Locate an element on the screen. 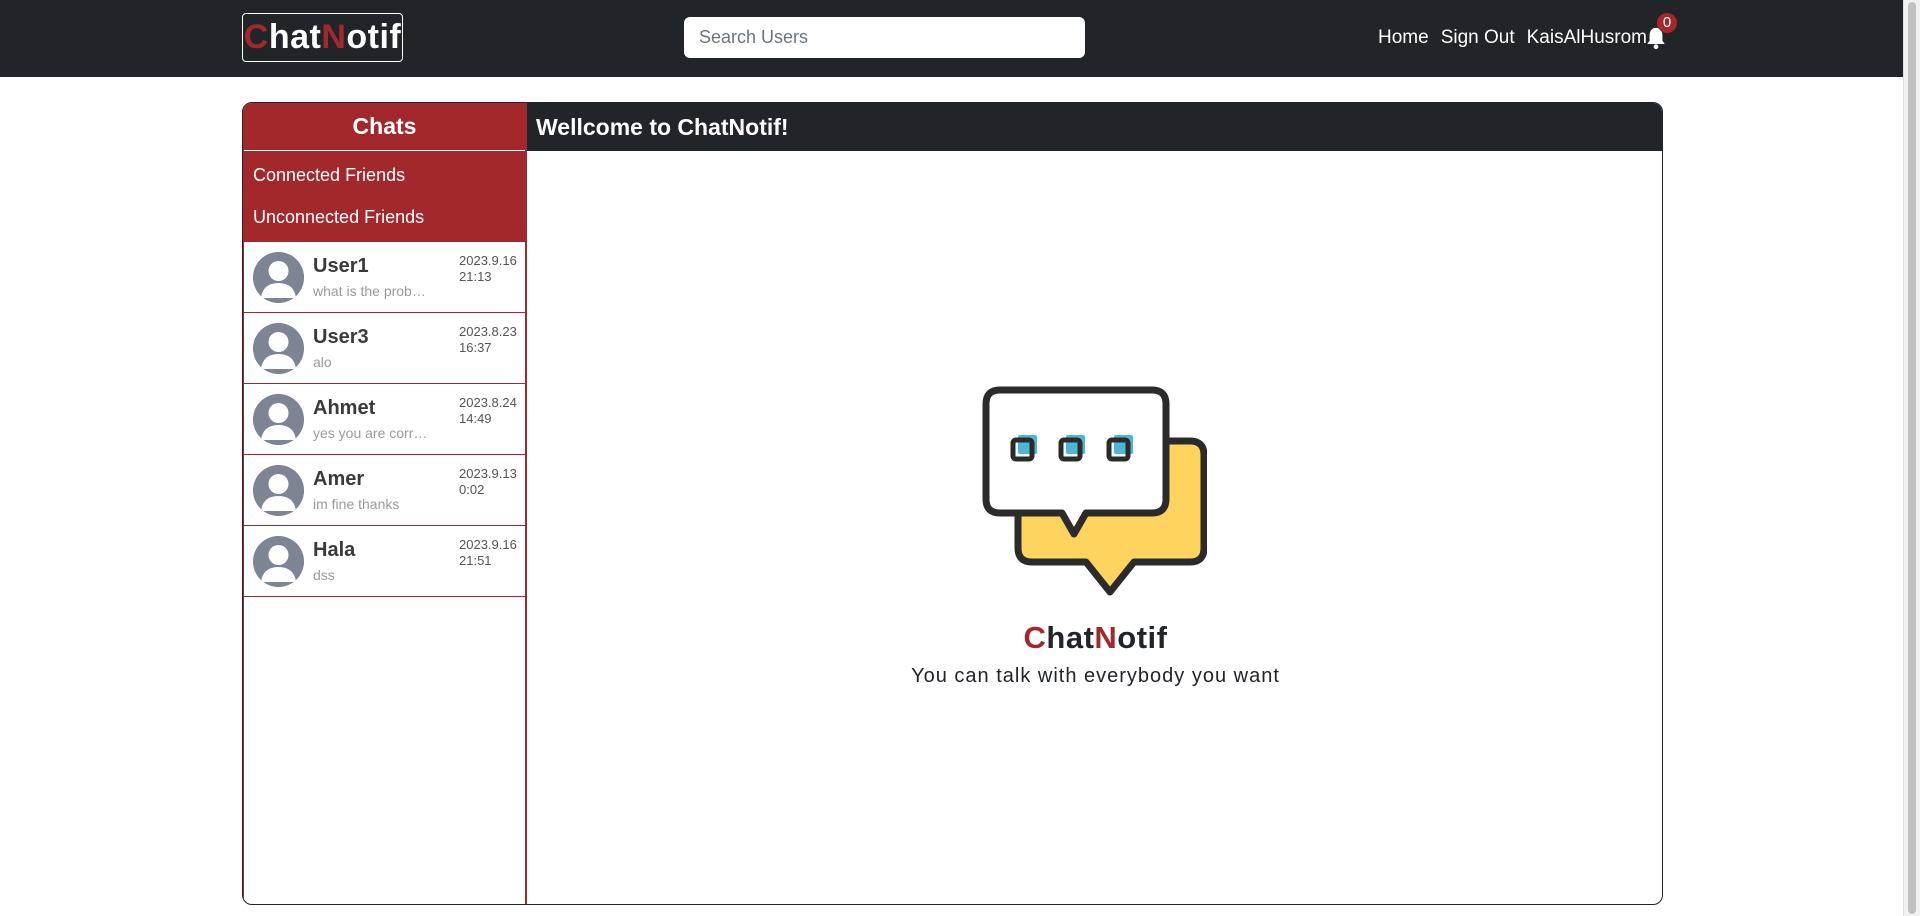 The width and height of the screenshot is (1920, 916). chat-time: 21:51 is located at coordinates (475, 560).